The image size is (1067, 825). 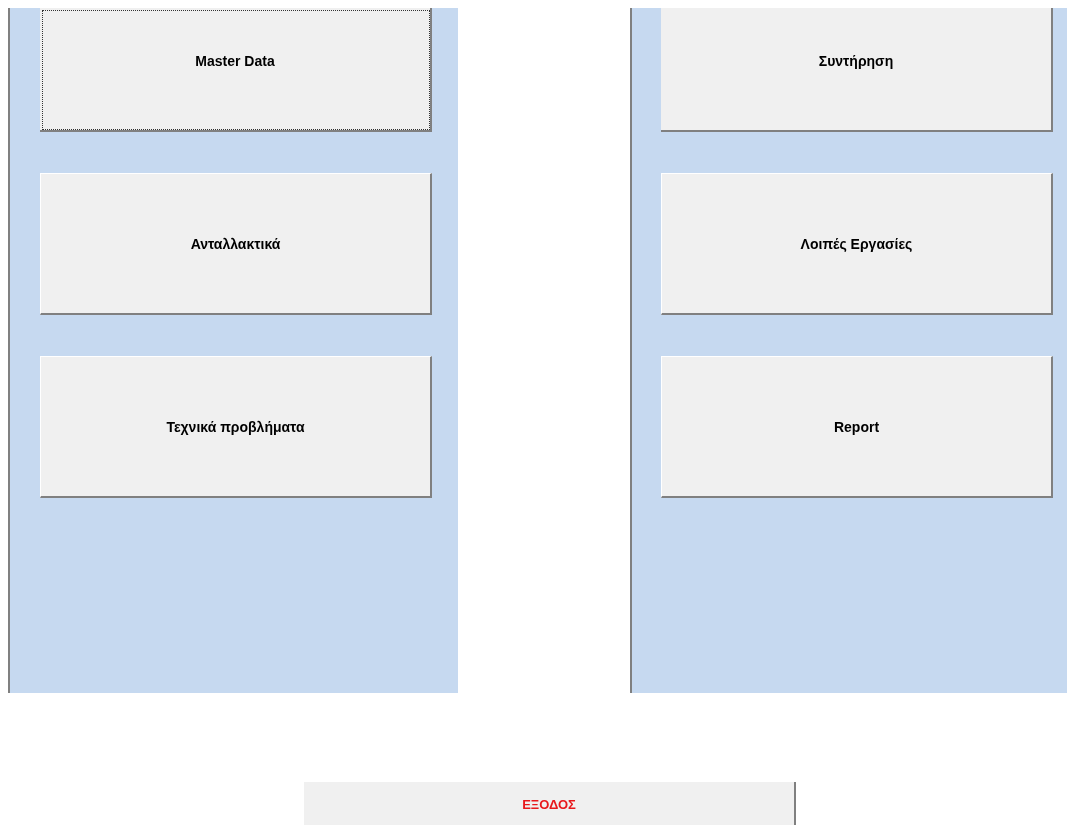 I want to click on menu-button: Λοιπές Εργασίες, so click(x=857, y=244).